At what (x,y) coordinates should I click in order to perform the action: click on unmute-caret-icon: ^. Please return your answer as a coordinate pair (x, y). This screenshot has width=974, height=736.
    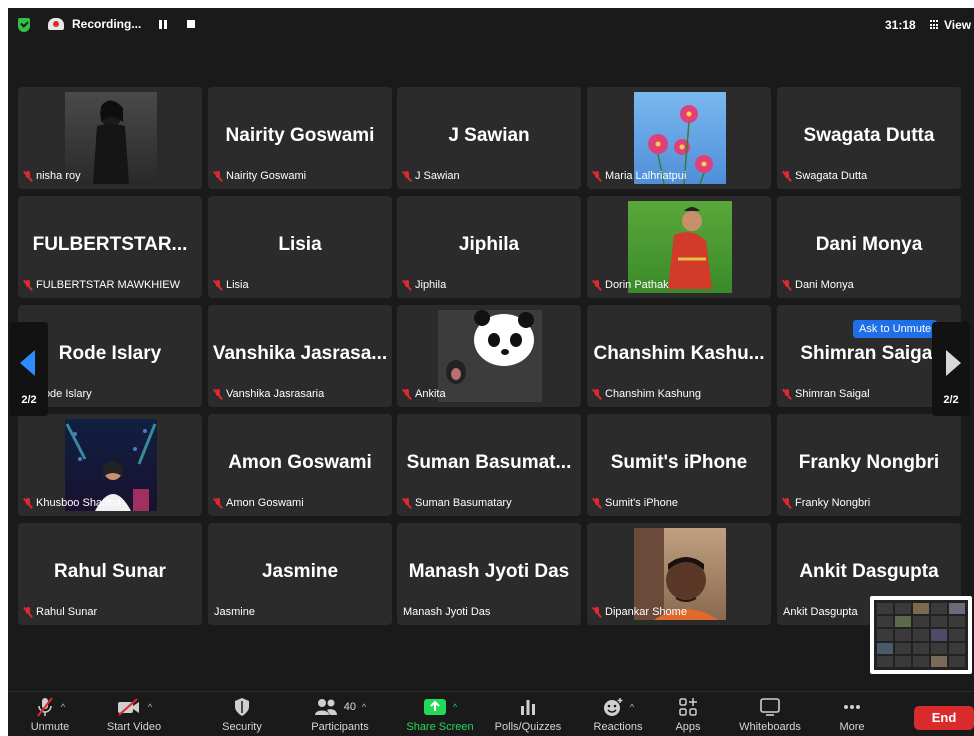
    Looking at the image, I should click on (63, 707).